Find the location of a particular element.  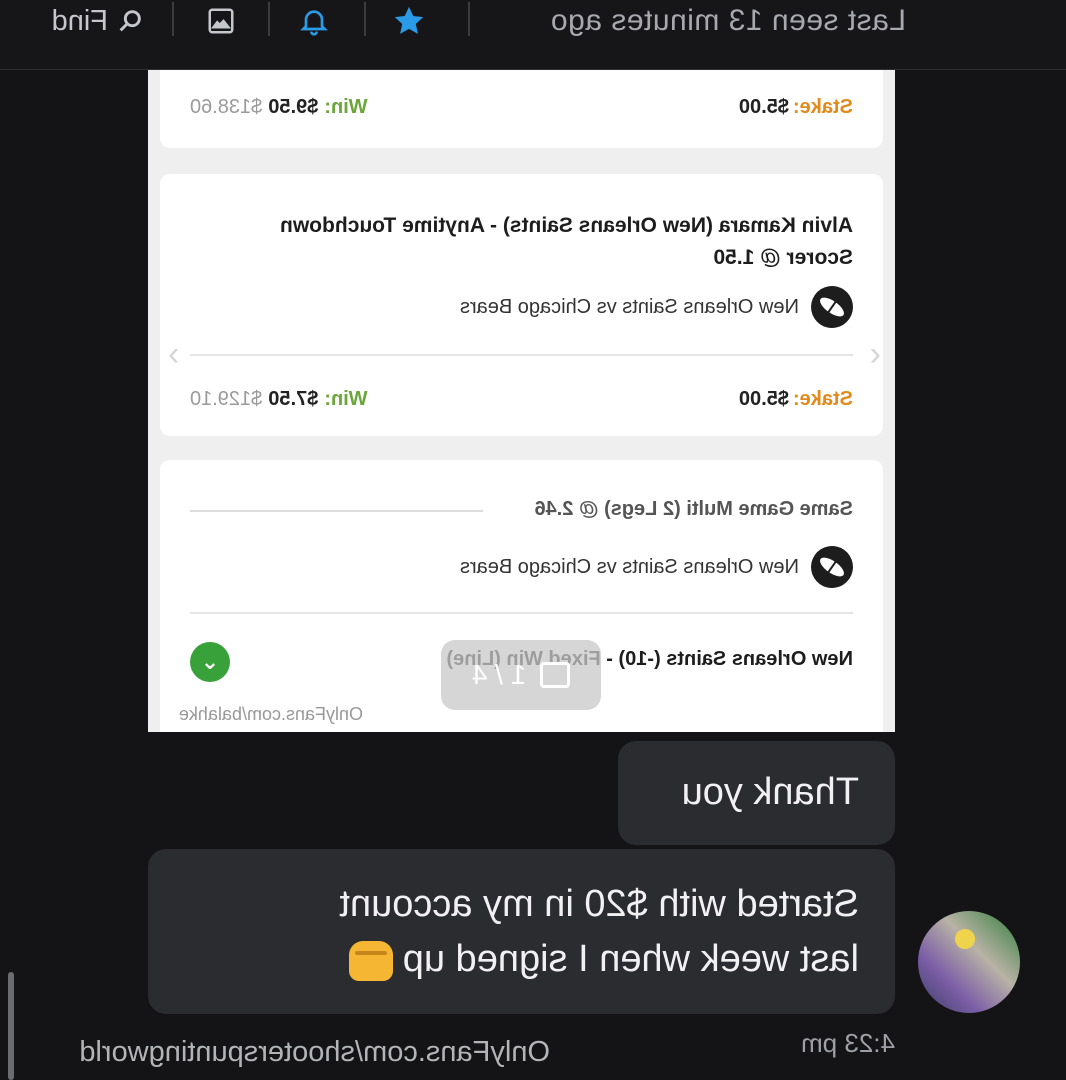

gallery-icon is located at coordinates (555, 675).